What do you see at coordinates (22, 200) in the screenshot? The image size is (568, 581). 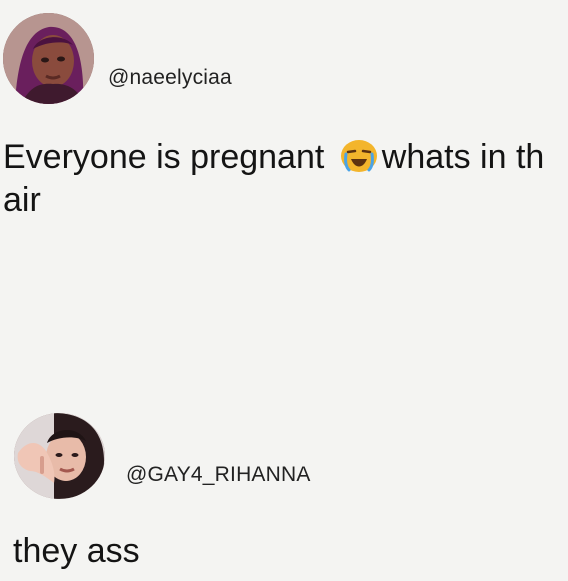 I see `tweet-text-line-2: air` at bounding box center [22, 200].